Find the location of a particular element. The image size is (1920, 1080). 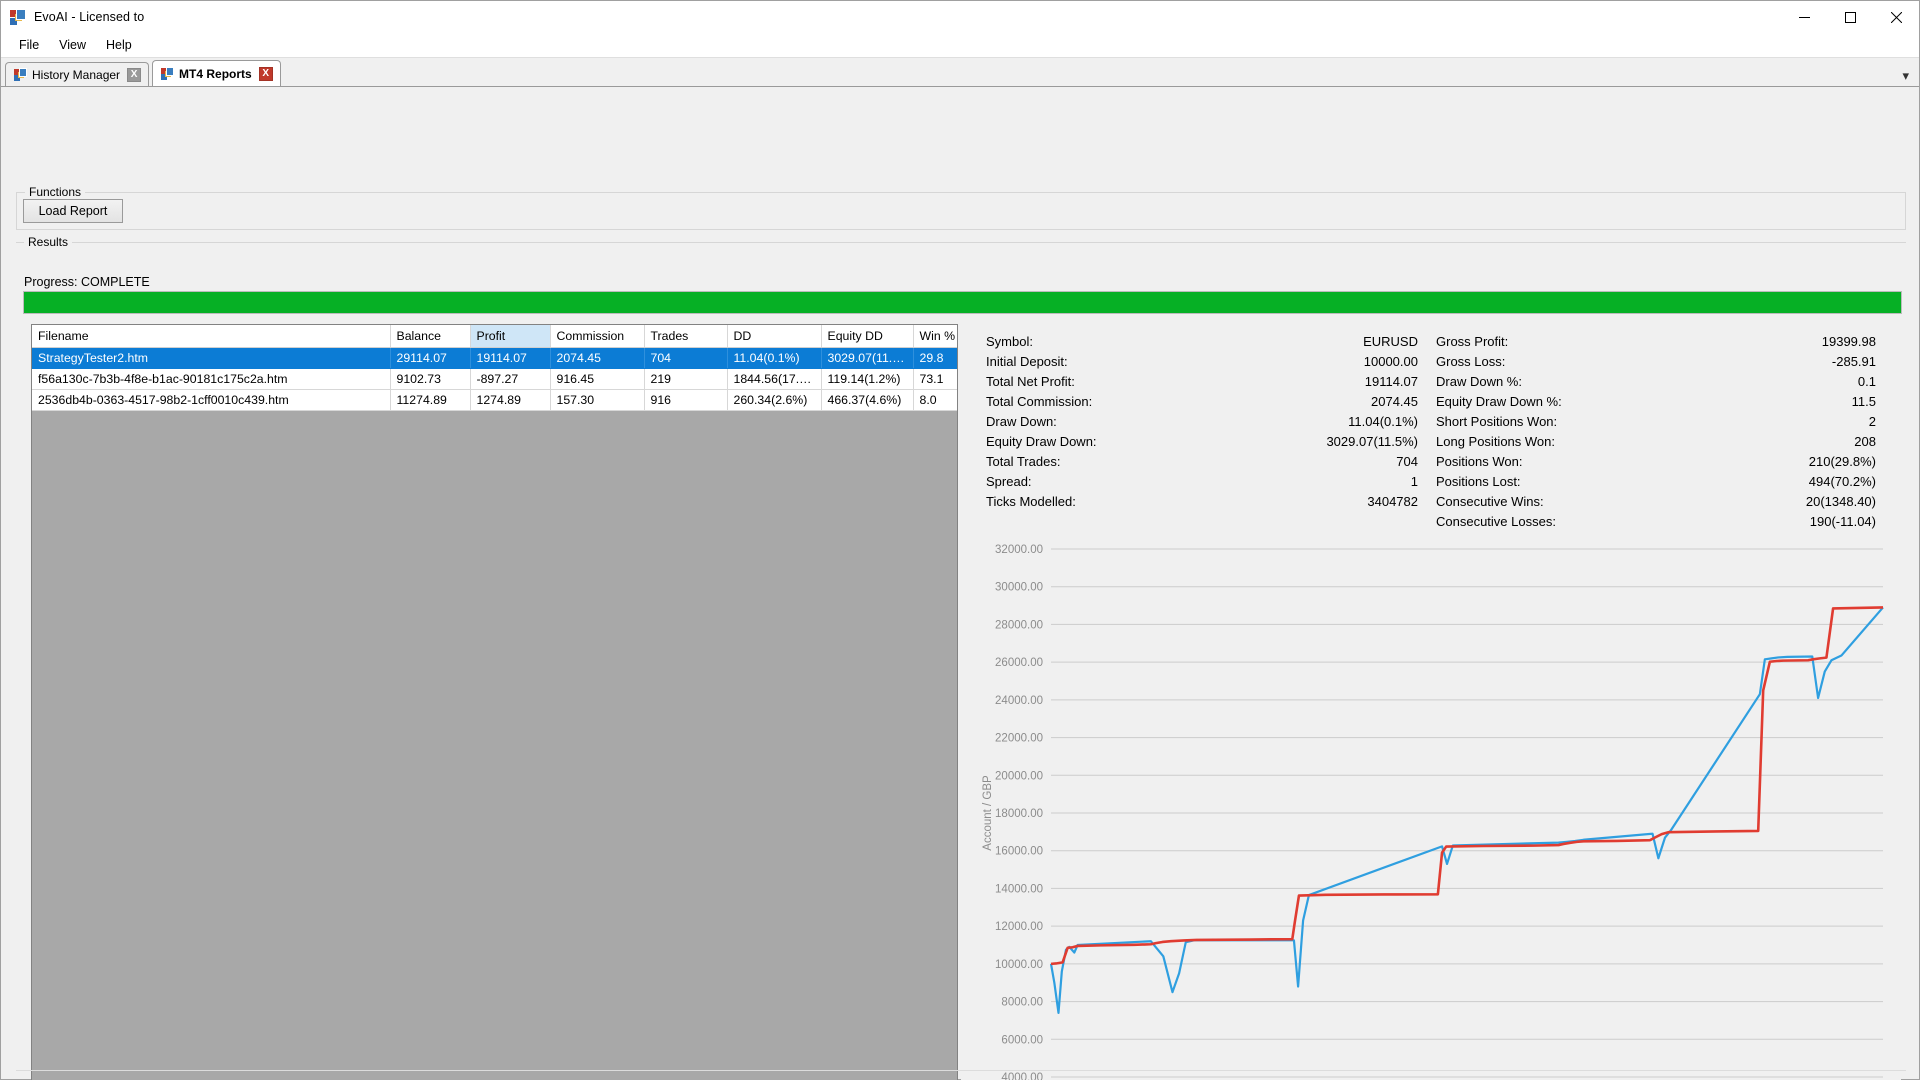

stat-label: Short Positions Won: is located at coordinates (1497, 421).